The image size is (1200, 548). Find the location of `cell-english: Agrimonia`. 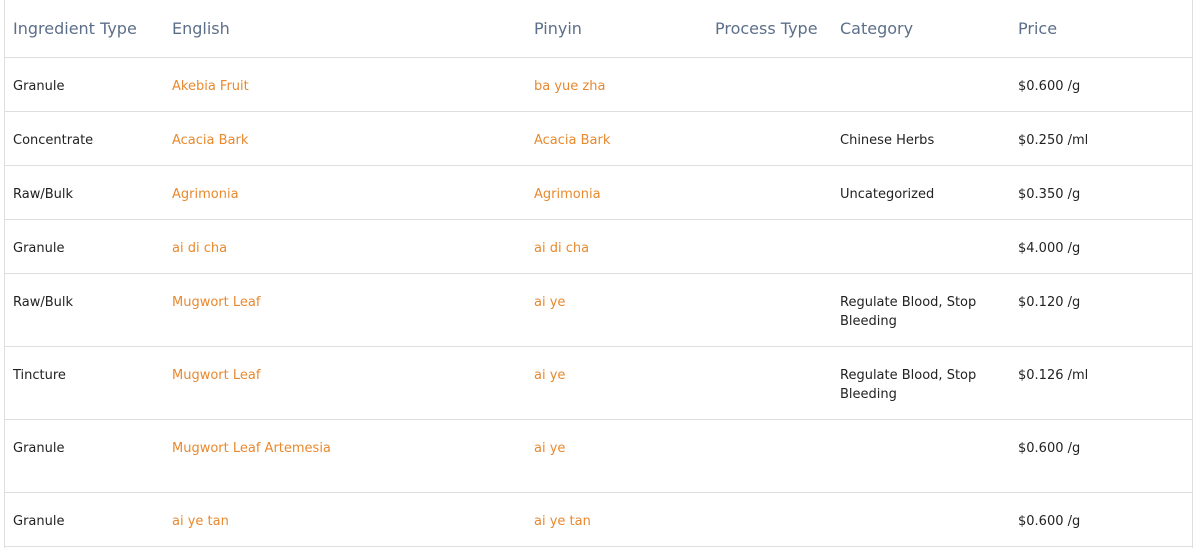

cell-english: Agrimonia is located at coordinates (345, 192).